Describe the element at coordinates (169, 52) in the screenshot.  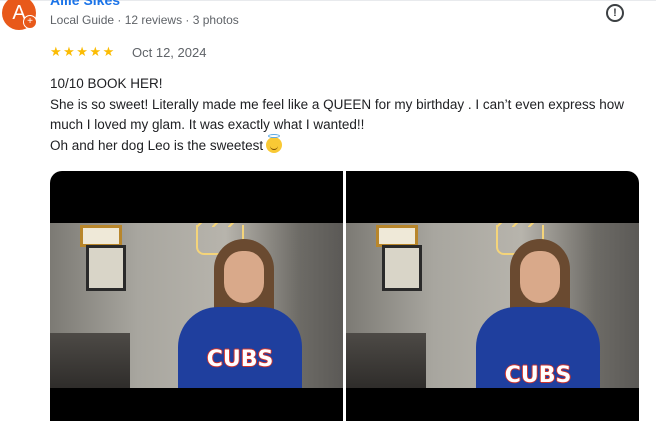
I see `review-date: Oct 12, 2024` at that location.